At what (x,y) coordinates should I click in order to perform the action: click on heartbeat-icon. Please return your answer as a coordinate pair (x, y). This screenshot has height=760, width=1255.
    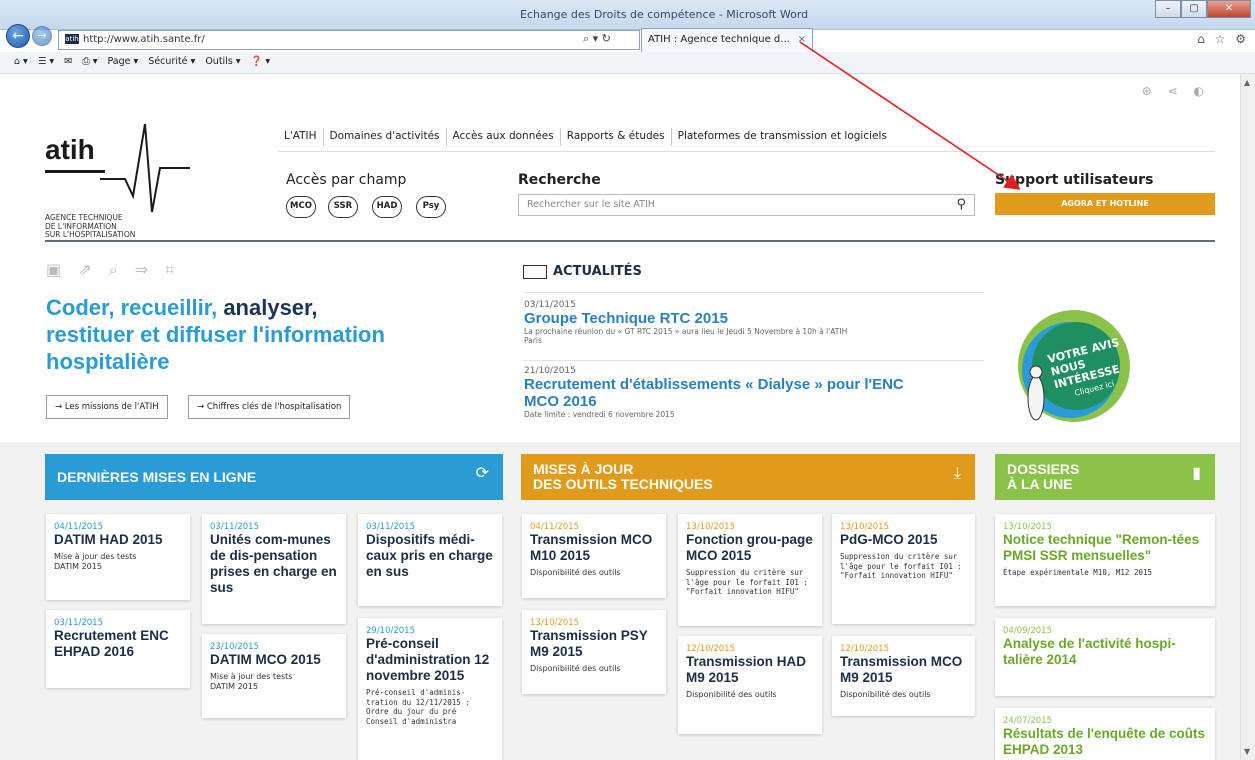
    Looking at the image, I should click on (145, 168).